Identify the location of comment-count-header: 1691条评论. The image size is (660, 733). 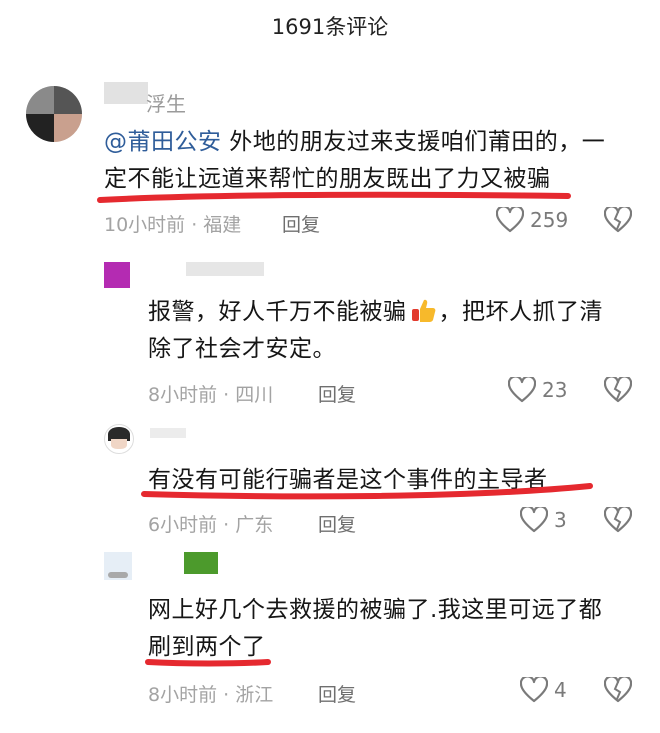
(330, 26).